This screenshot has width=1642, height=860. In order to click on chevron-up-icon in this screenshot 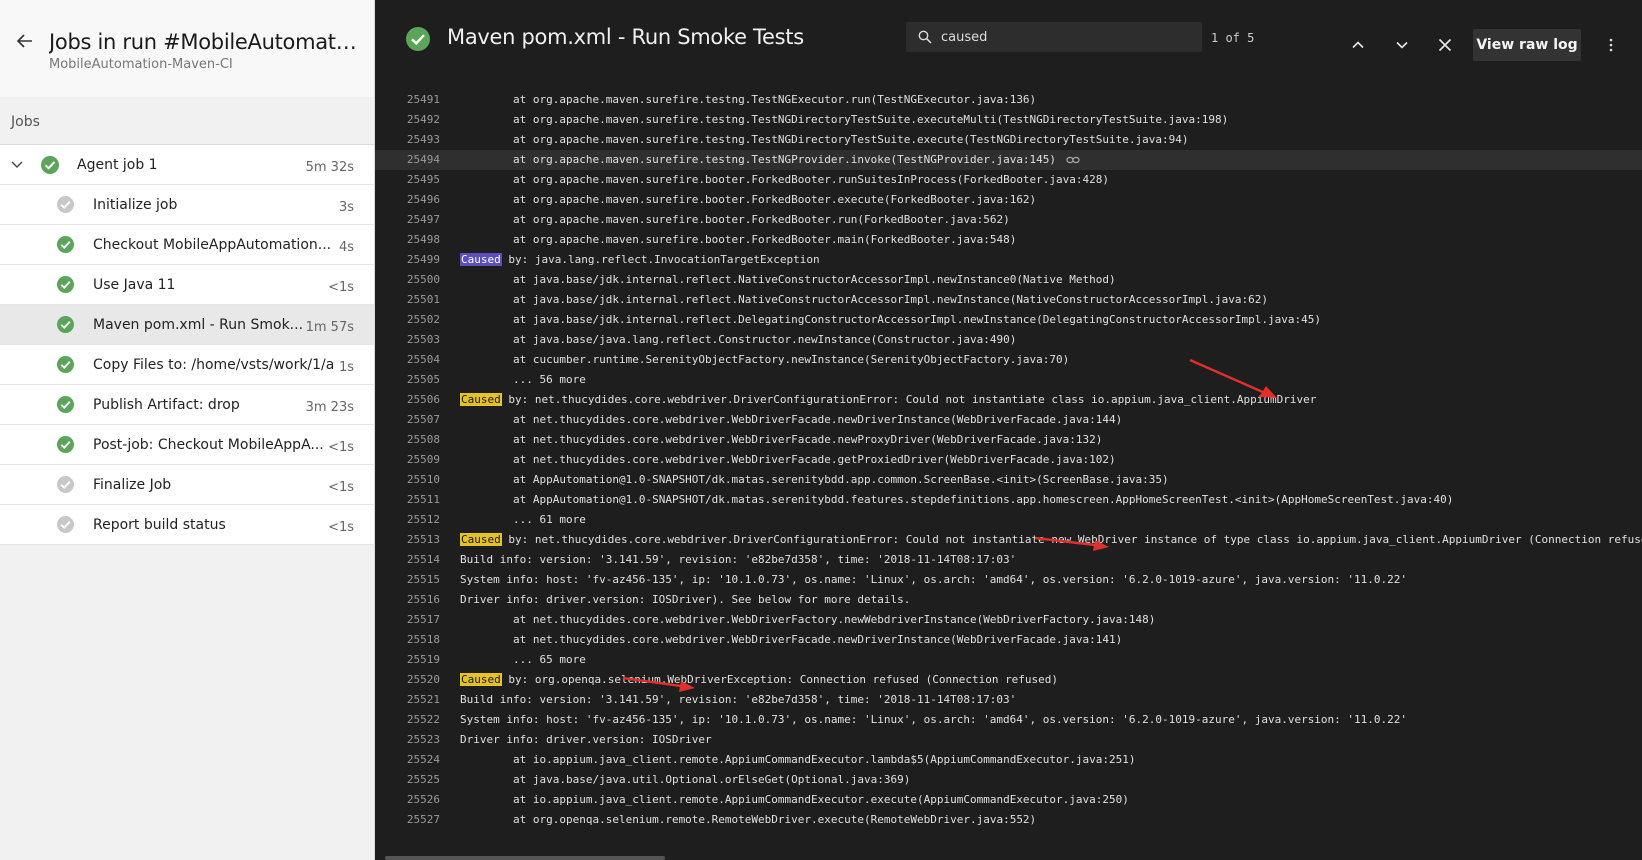, I will do `click(1358, 45)`.